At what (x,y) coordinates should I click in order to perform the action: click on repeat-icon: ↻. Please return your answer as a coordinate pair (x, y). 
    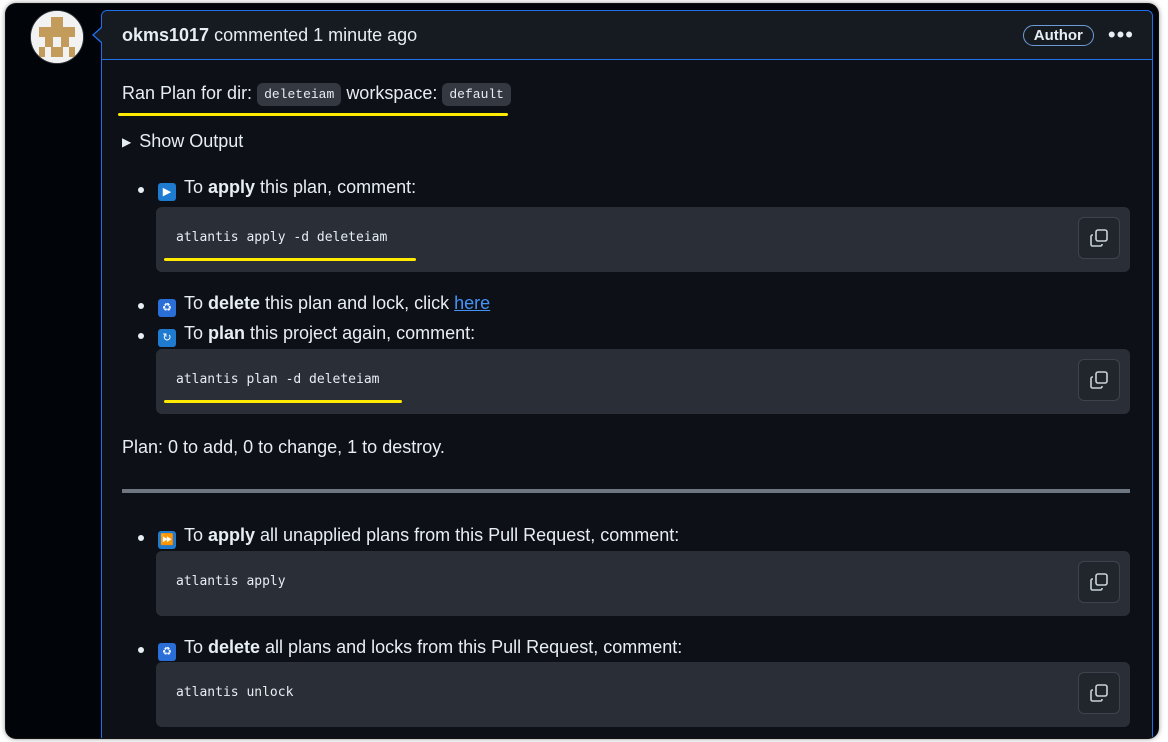
    Looking at the image, I should click on (167, 338).